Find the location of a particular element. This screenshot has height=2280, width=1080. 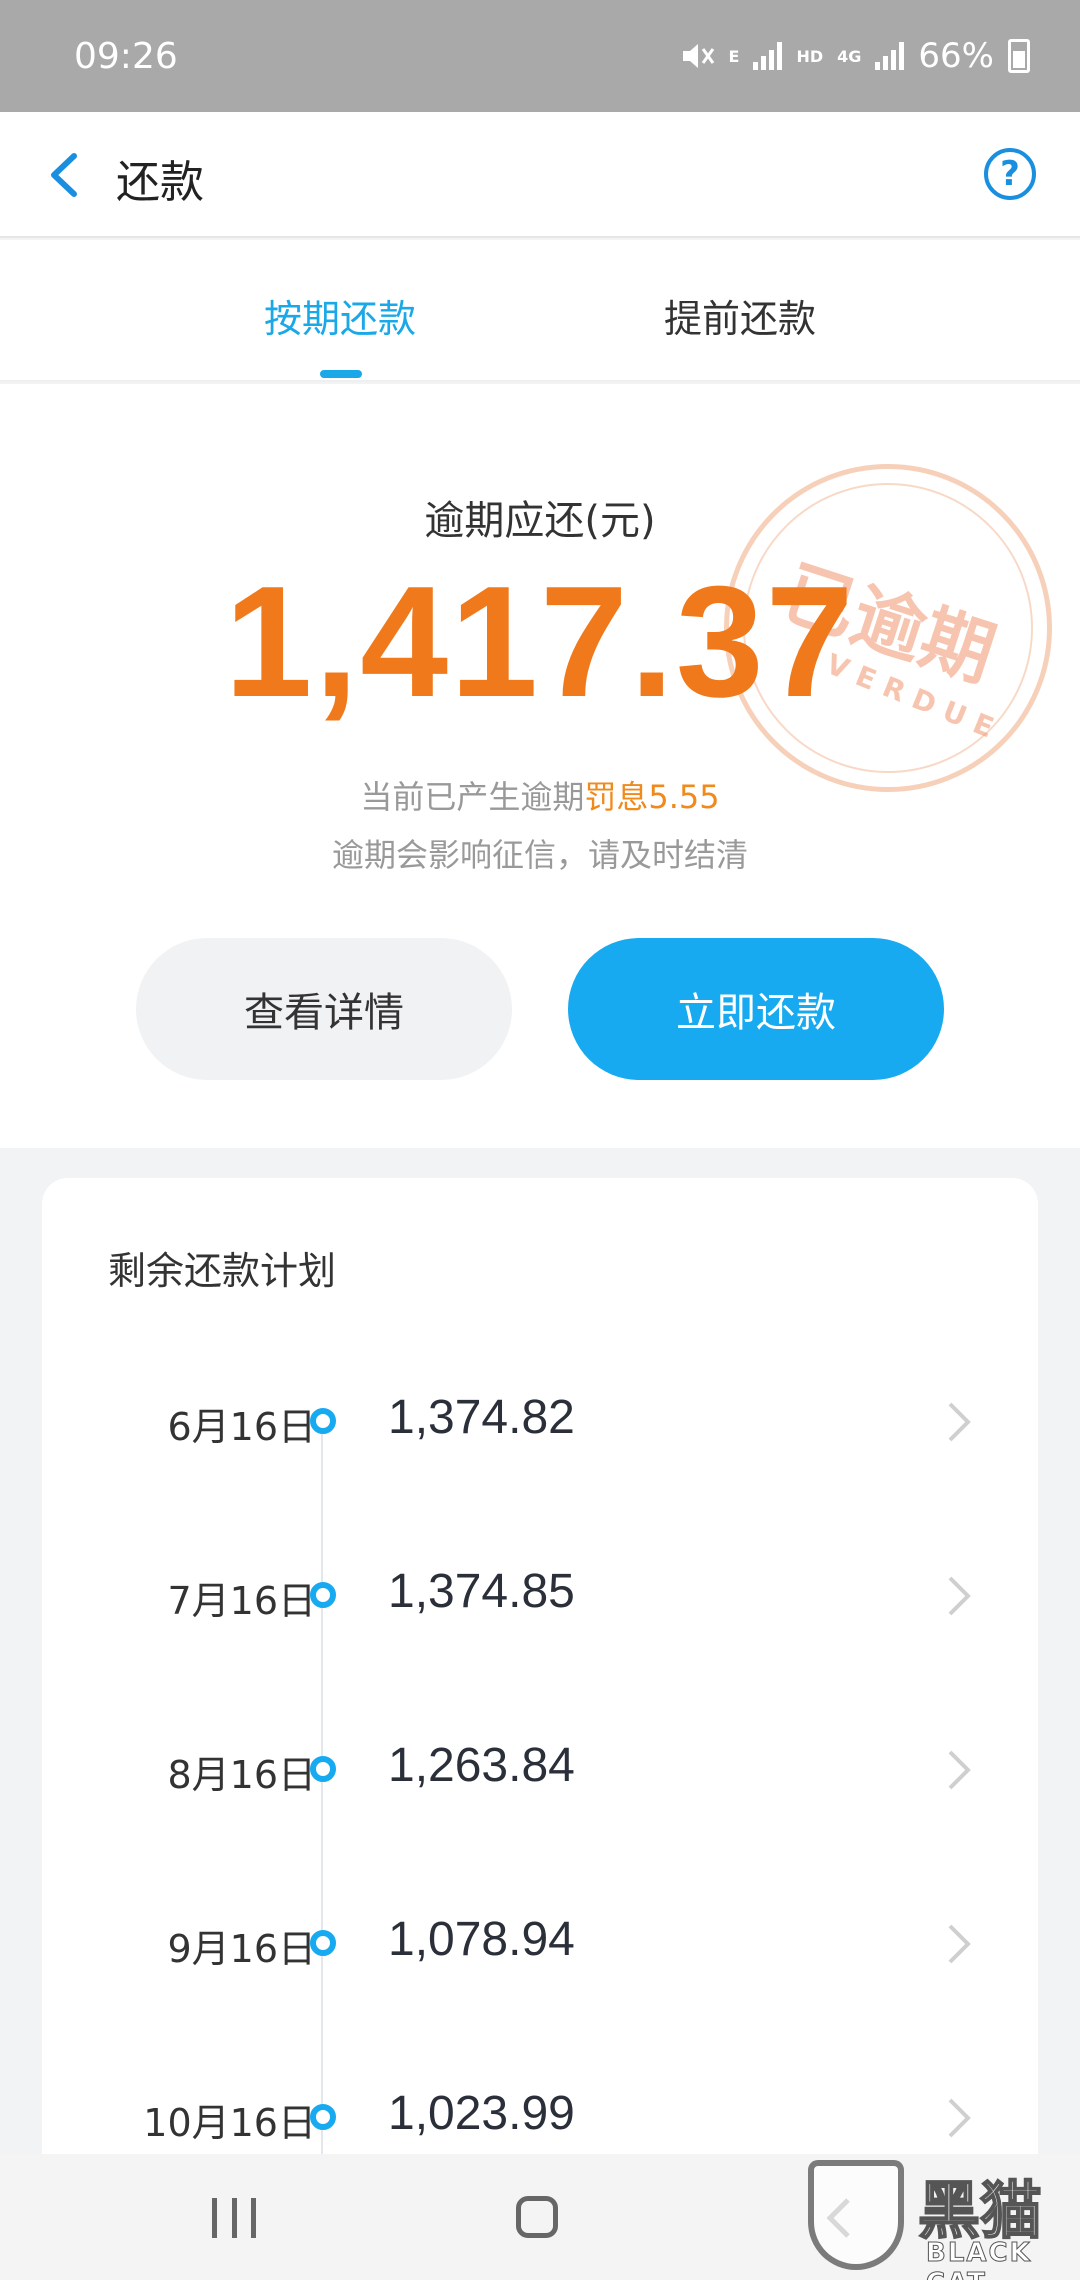

back-icon is located at coordinates (64, 175).